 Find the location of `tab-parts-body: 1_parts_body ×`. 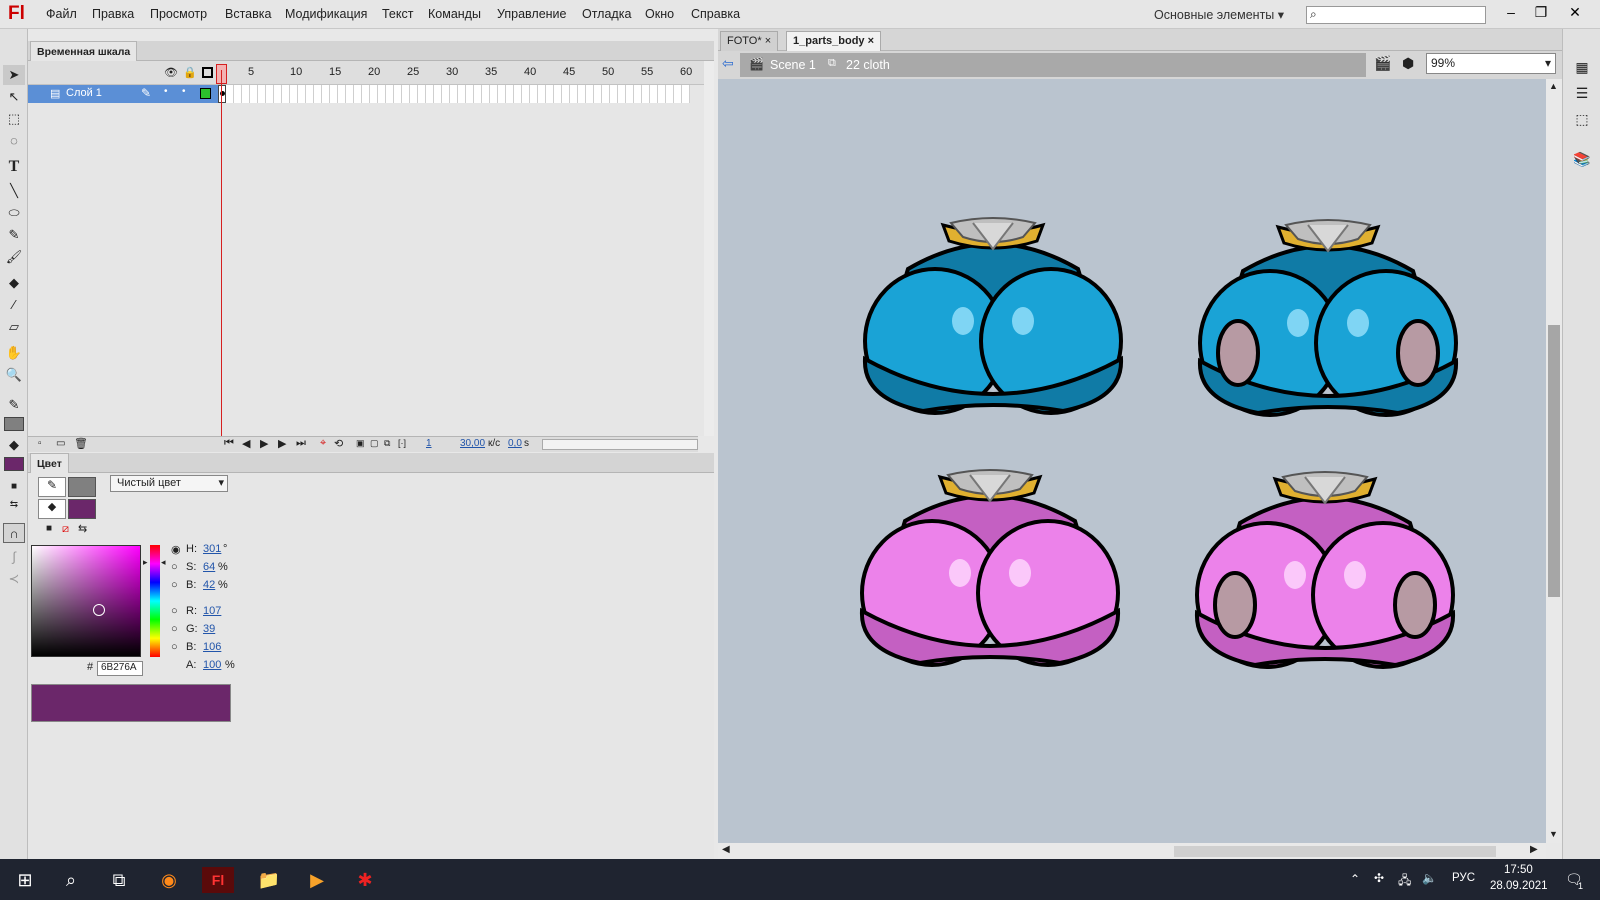

tab-parts-body: 1_parts_body × is located at coordinates (834, 41).